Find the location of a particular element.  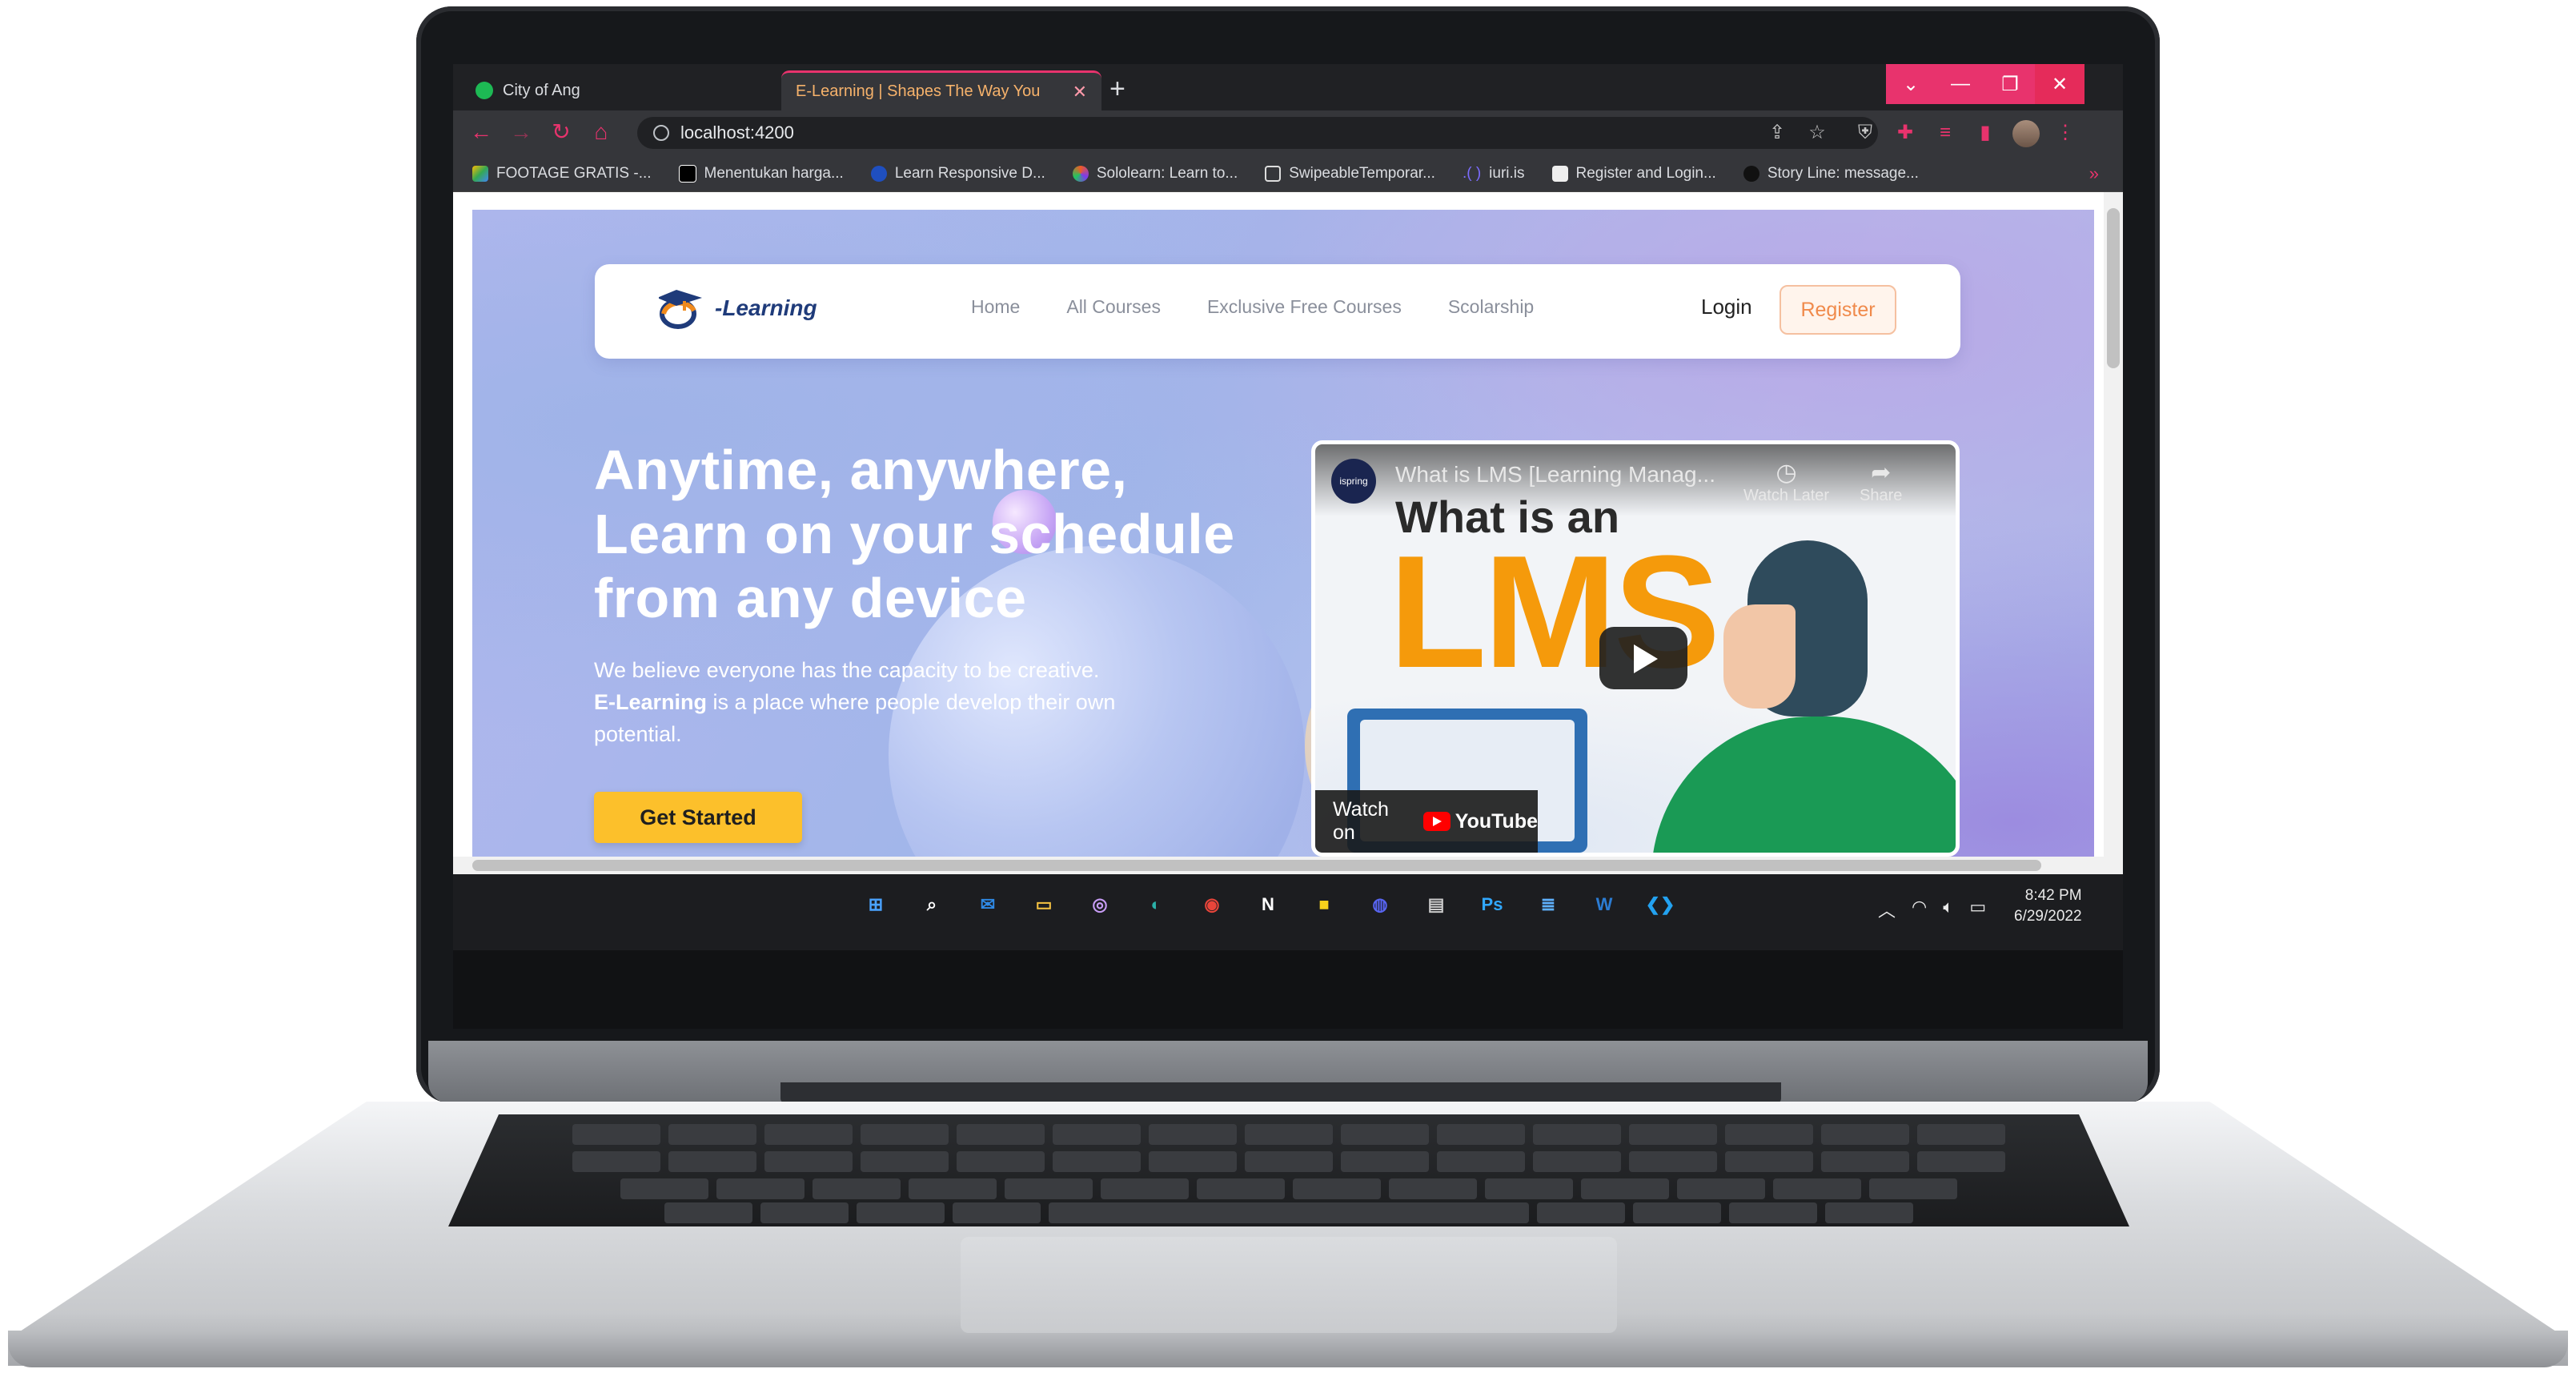

hero-title-line: Anytime, anywhere, is located at coordinates (861, 470).